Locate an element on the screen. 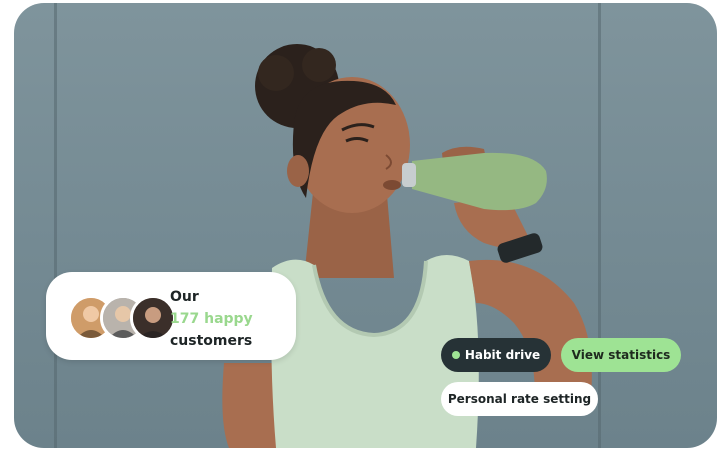  personal-rate-setting-label: Personal rate setting is located at coordinates (519, 399).